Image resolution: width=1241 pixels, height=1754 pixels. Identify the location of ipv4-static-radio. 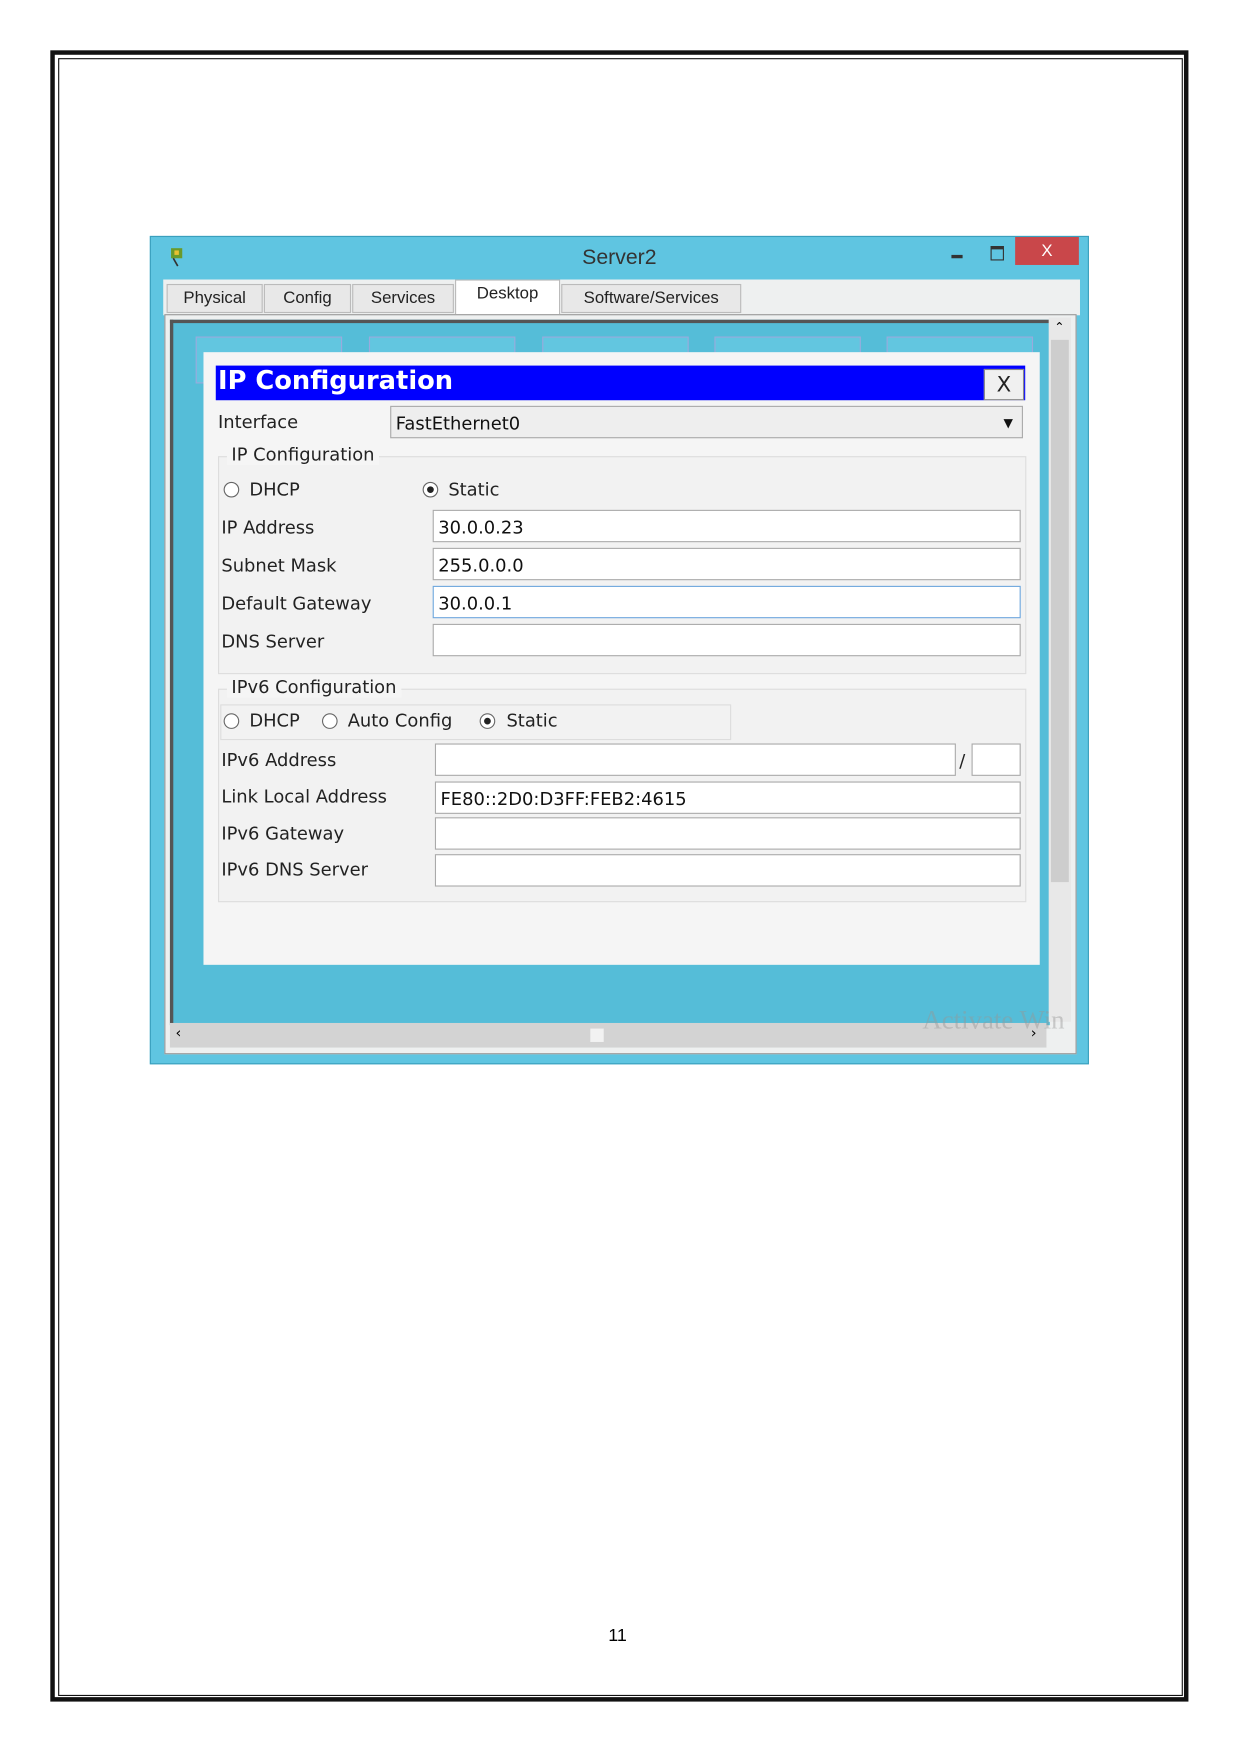
(430, 489).